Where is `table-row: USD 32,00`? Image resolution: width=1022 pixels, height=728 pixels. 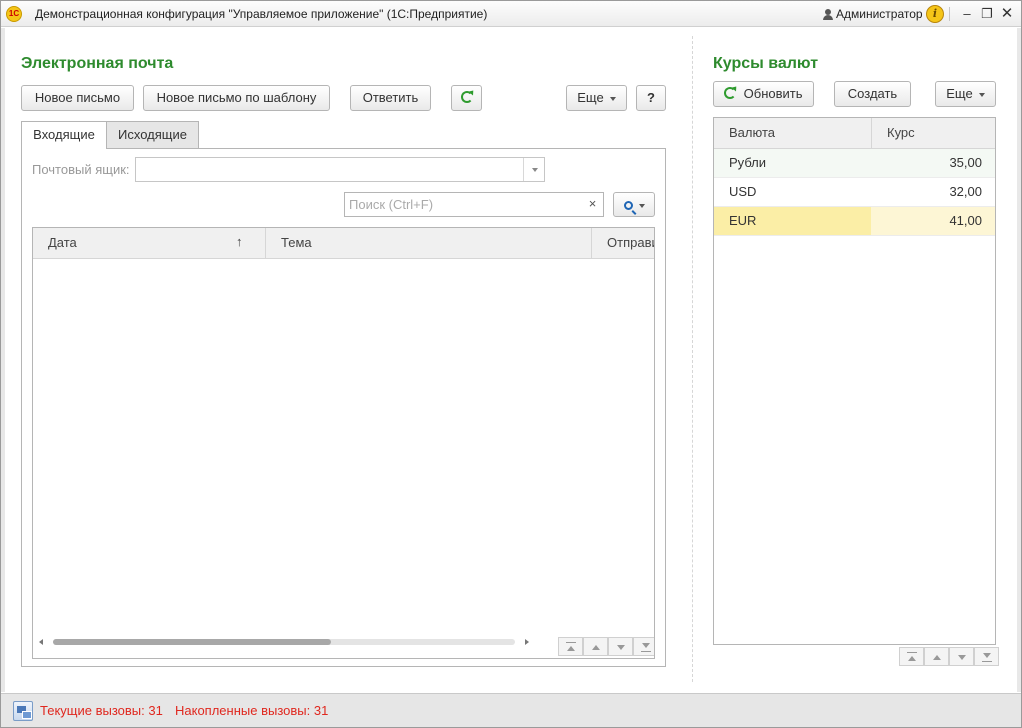 table-row: USD 32,00 is located at coordinates (854, 192).